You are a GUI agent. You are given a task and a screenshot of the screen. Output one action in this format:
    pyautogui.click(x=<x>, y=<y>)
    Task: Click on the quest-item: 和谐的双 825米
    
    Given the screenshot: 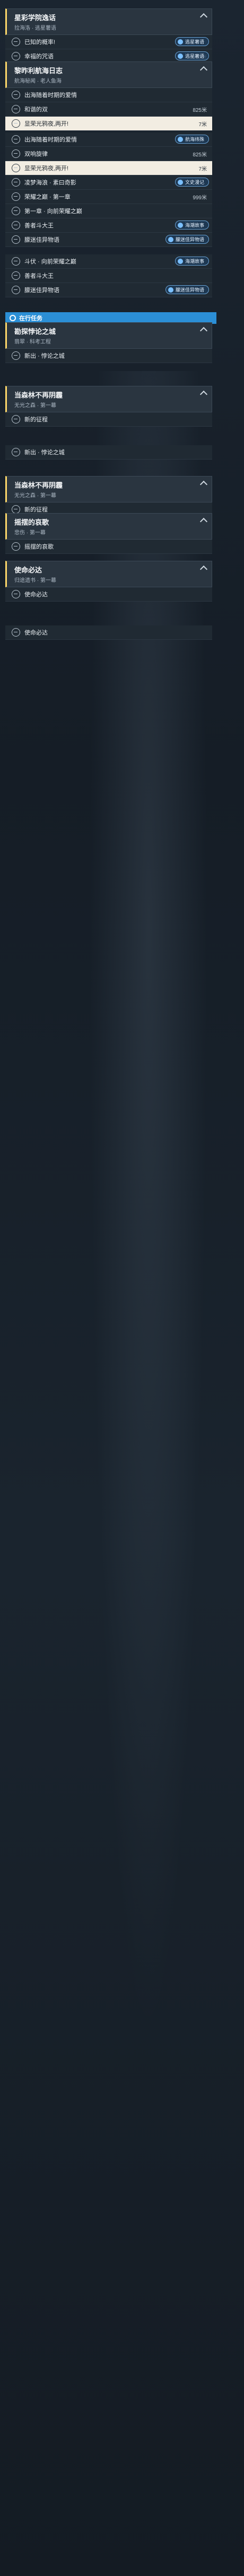 What is the action you would take?
    pyautogui.click(x=109, y=109)
    